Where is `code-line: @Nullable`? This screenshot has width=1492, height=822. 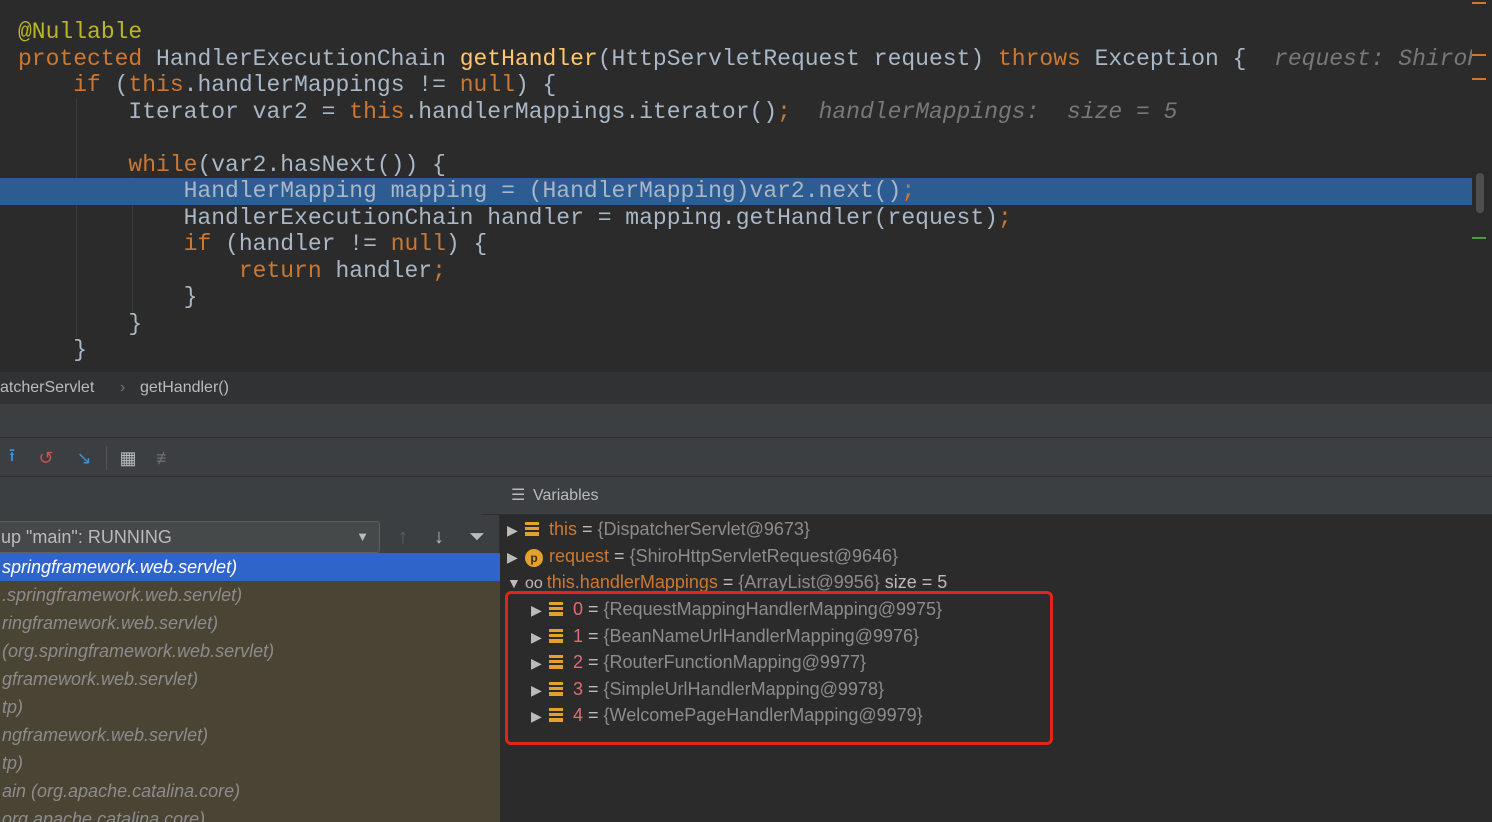
code-line: @Nullable is located at coordinates (71, 32).